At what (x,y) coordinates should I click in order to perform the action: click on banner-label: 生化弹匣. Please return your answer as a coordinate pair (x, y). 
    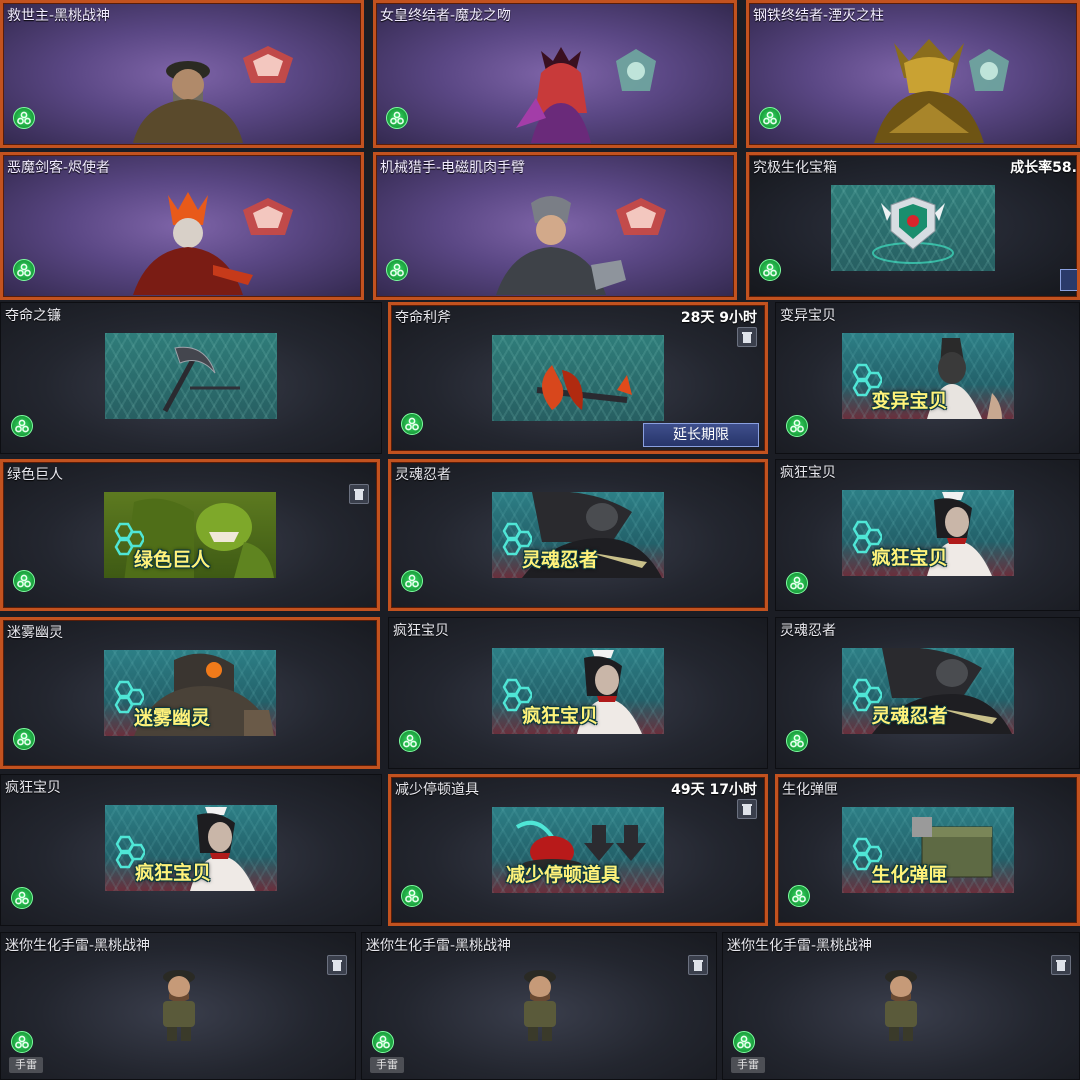
    Looking at the image, I should click on (909, 875).